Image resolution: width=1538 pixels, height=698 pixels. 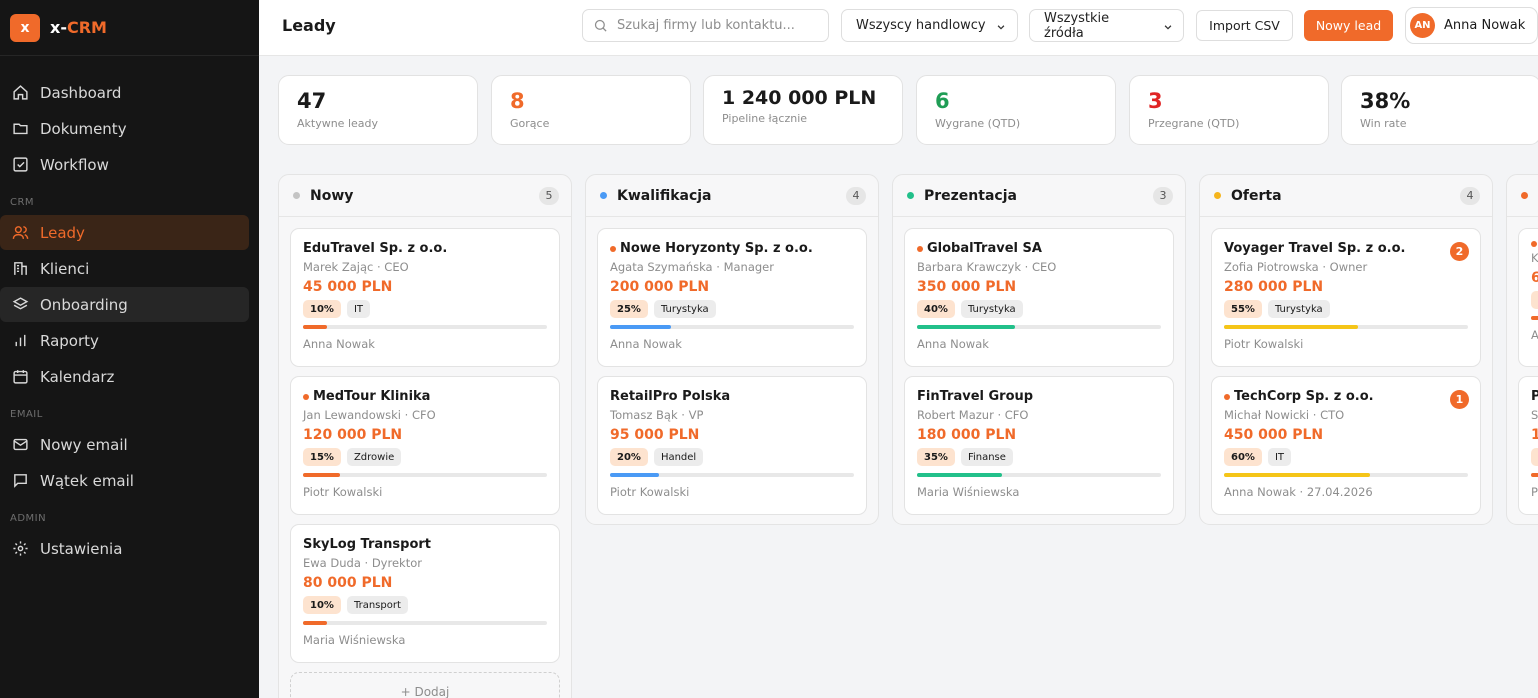 What do you see at coordinates (657, 415) in the screenshot?
I see `lead-contact: Tomasz Bąk · VP` at bounding box center [657, 415].